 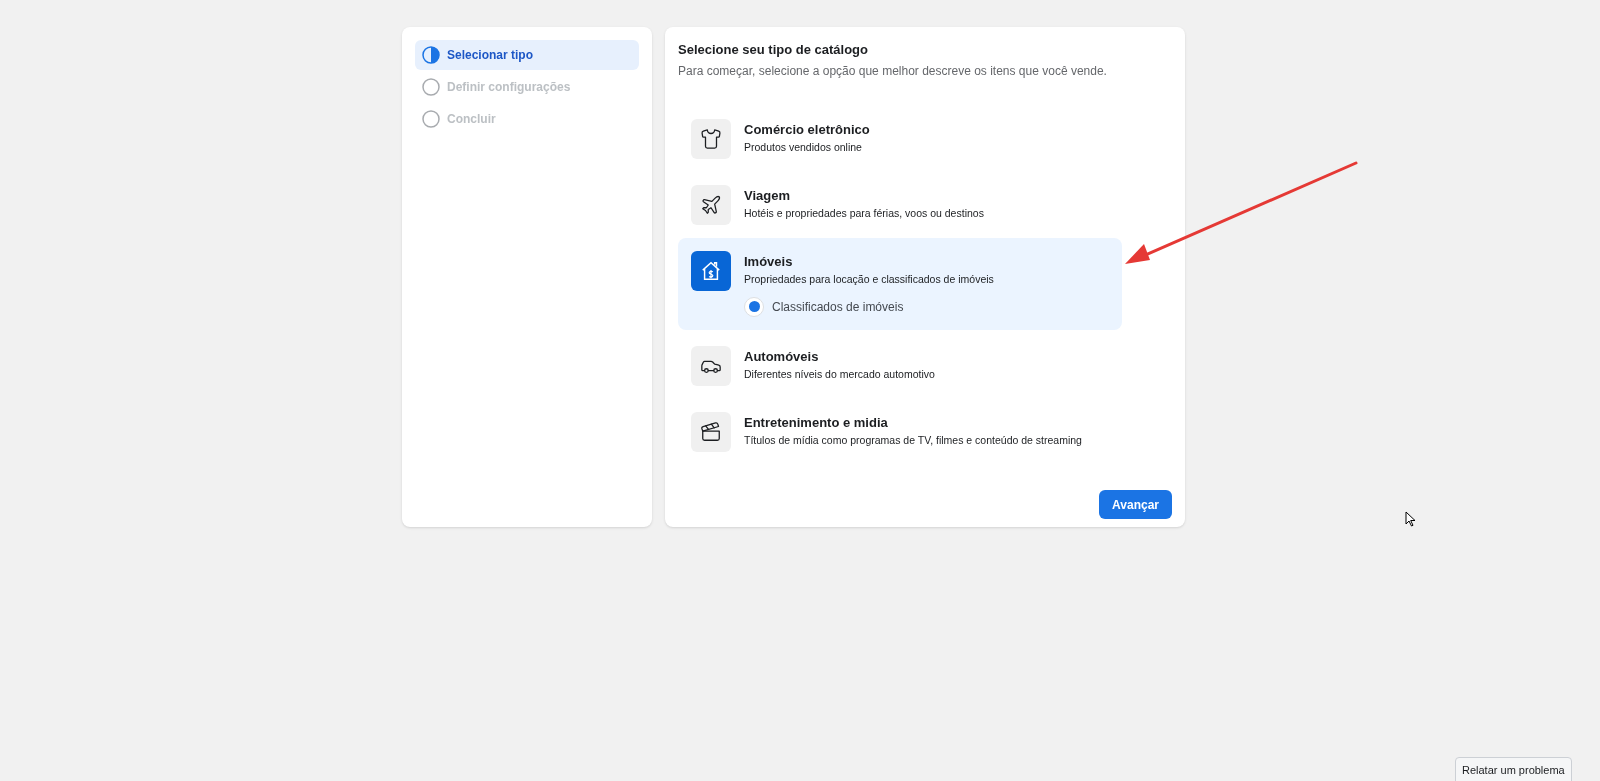 I want to click on option-description: Títulos de mídia como programas de TV, filmes e conteúdo de streaming, so click(x=913, y=441).